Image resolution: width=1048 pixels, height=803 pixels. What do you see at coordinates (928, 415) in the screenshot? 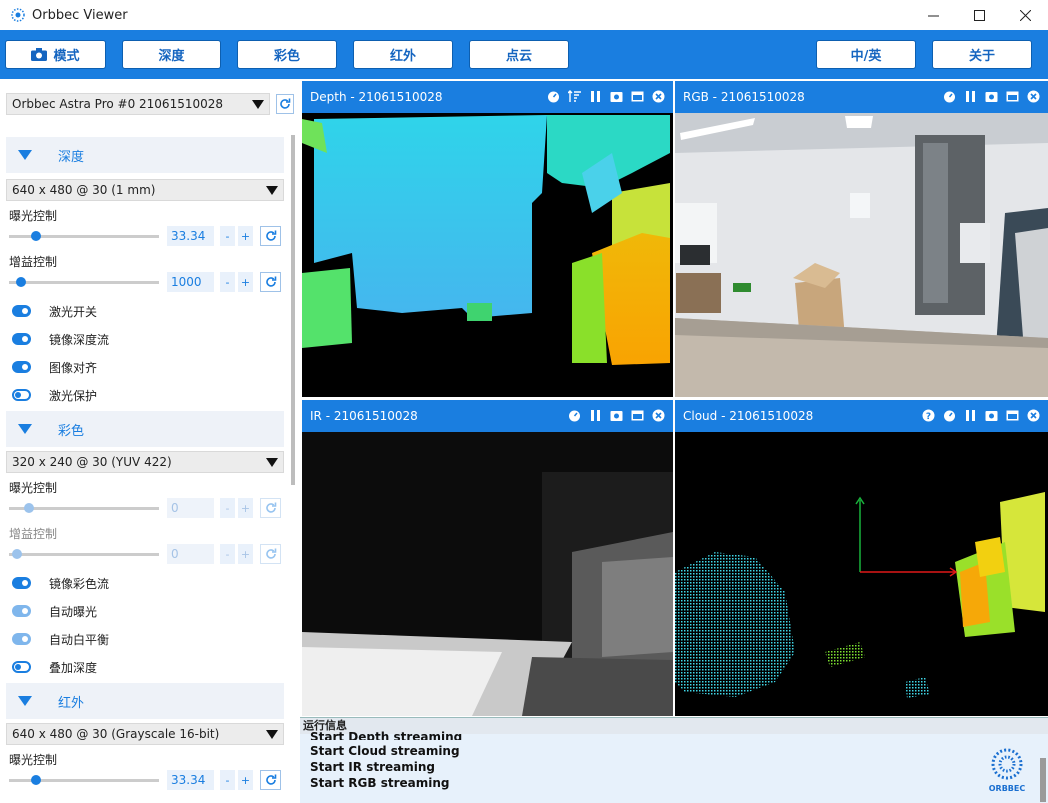
I see `help-icon: ?` at bounding box center [928, 415].